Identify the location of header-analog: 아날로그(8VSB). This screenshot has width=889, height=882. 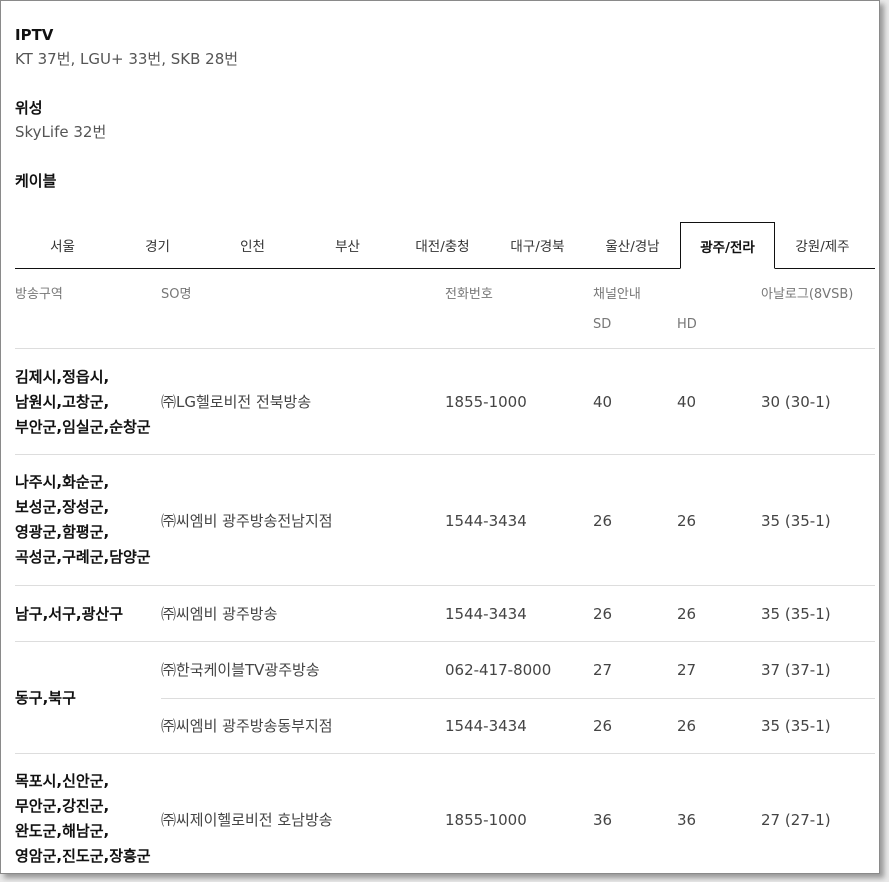
(807, 294).